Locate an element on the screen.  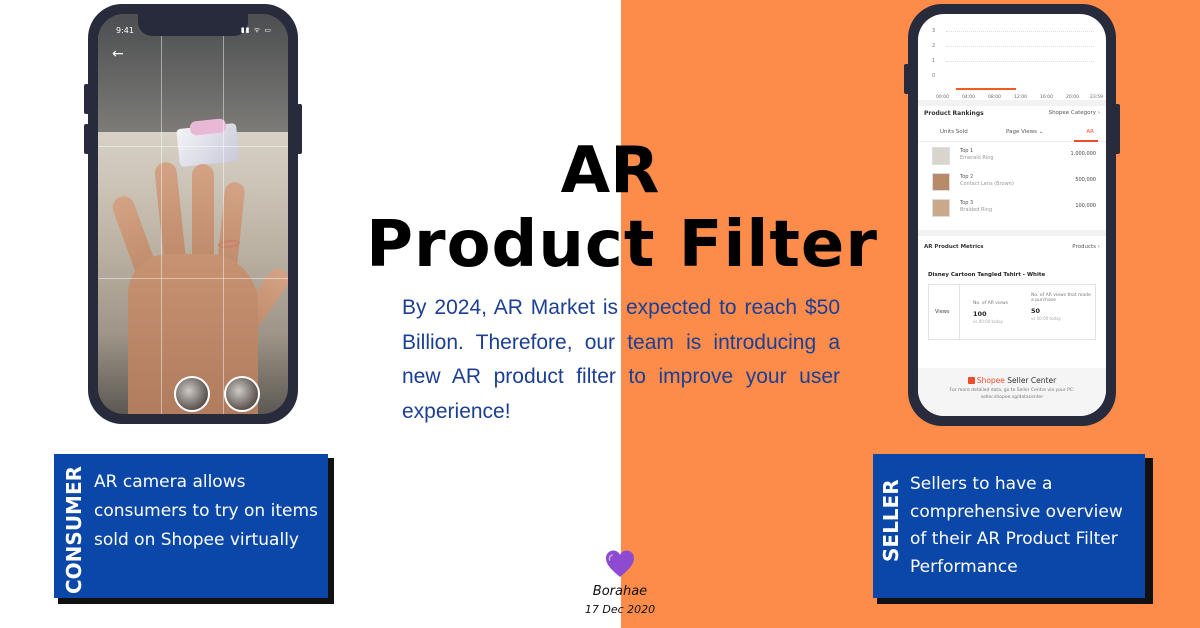
y-tick-label: 3 is located at coordinates (934, 31).